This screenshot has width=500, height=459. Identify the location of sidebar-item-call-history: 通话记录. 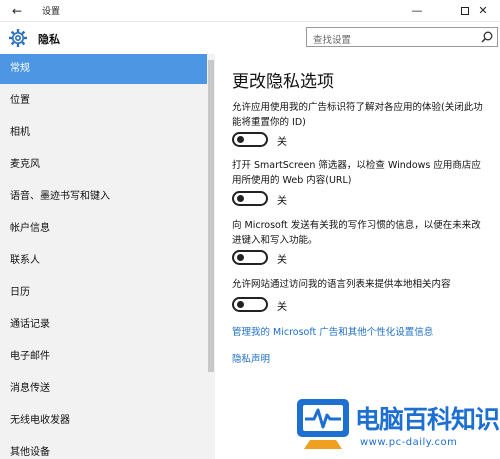
(103, 325).